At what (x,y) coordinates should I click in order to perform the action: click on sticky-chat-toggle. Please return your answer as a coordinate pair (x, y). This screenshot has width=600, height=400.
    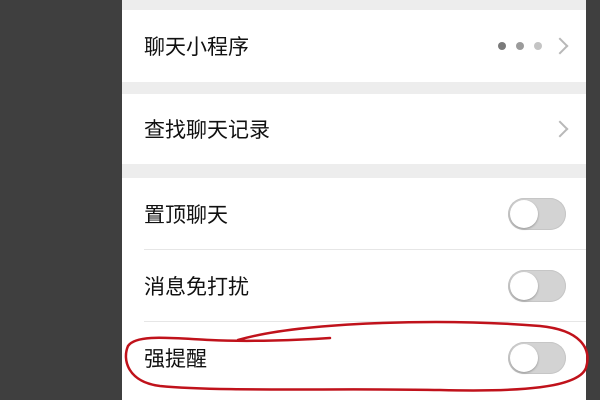
    Looking at the image, I should click on (537, 214).